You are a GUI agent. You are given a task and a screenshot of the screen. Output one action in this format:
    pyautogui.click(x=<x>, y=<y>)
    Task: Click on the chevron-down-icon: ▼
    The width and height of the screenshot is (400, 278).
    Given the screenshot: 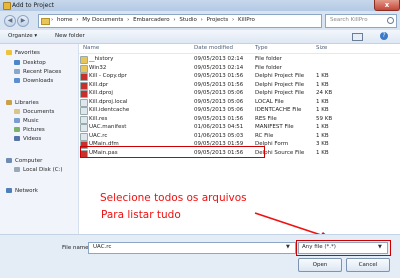 What is the action you would take?
    pyautogui.click(x=288, y=247)
    